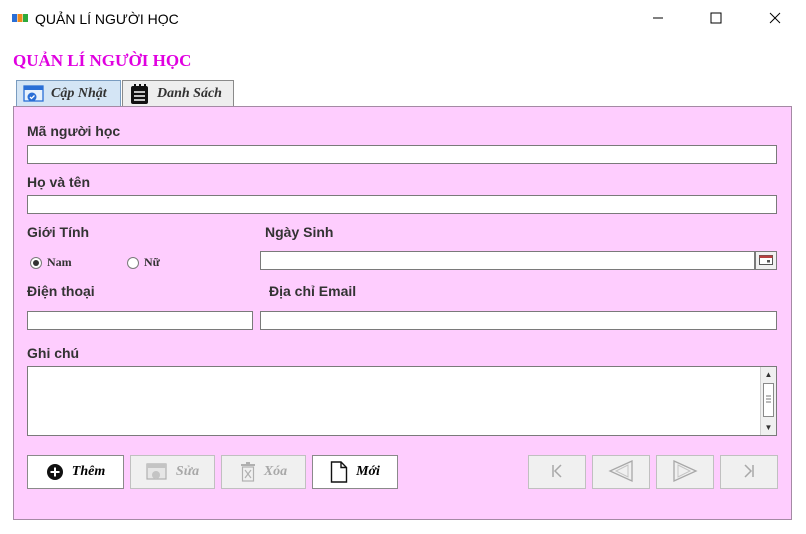 The image size is (806, 534). What do you see at coordinates (102, 60) in the screenshot?
I see `form-heading: QUẢN LÍ NGƯỜI HỌC` at bounding box center [102, 60].